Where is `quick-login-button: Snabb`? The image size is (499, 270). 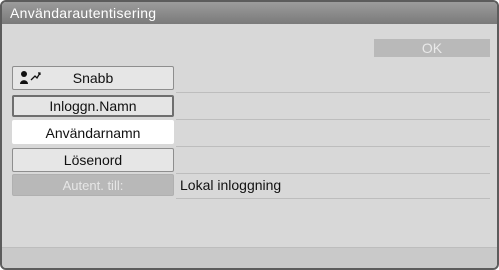
quick-login-button: Snabb is located at coordinates (93, 78).